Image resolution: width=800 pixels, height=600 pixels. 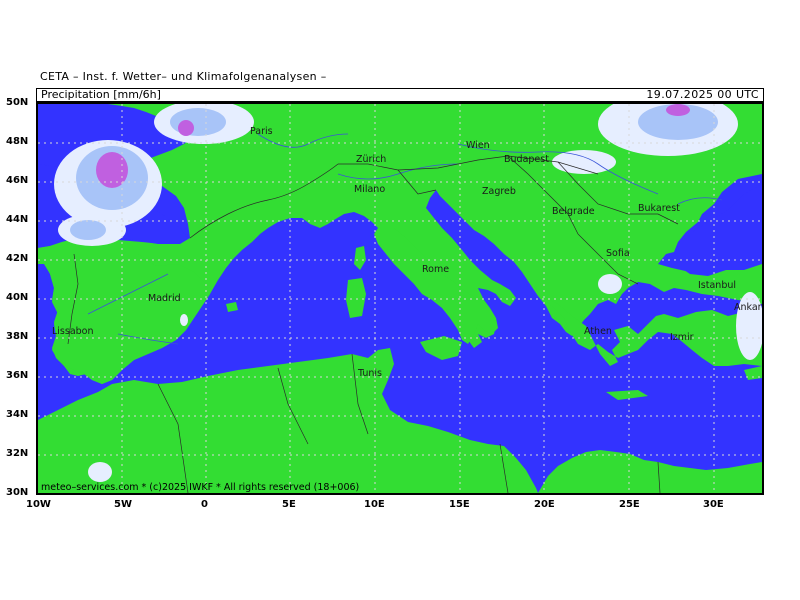 What do you see at coordinates (459, 504) in the screenshot?
I see `lon-label: 15E` at bounding box center [459, 504].